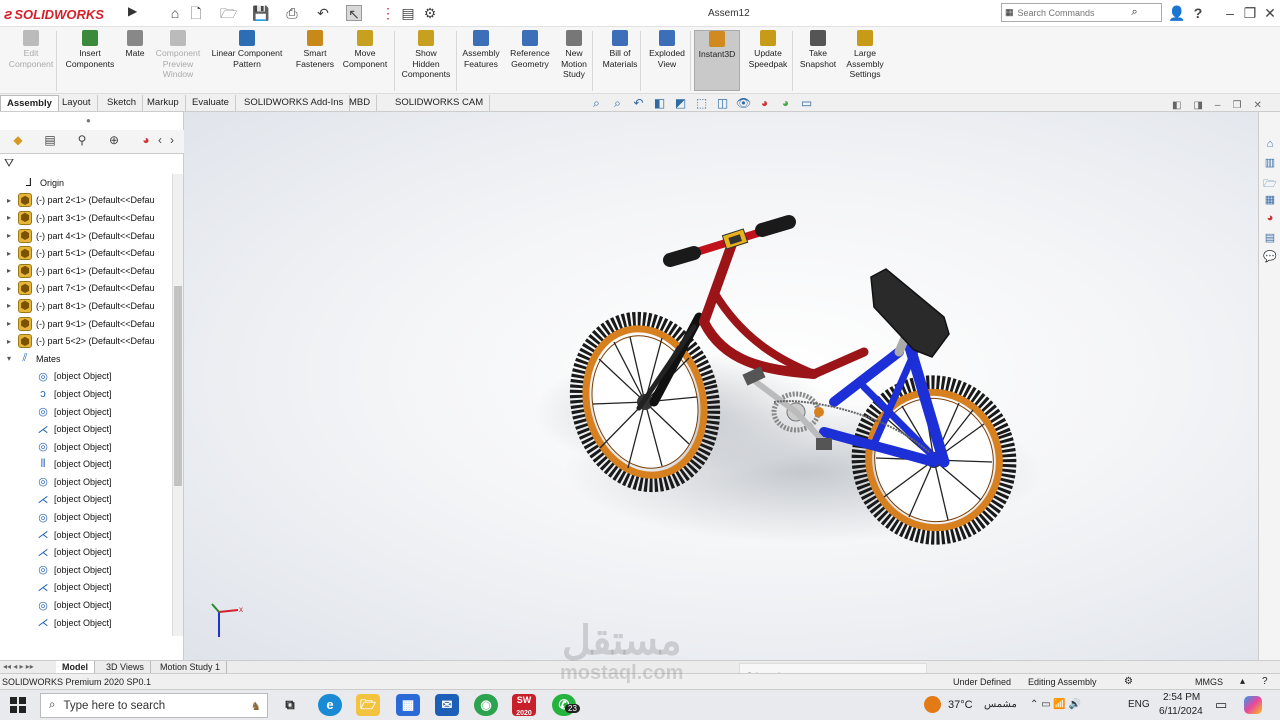  What do you see at coordinates (638, 103) in the screenshot?
I see `previous-view-icon: ↶` at bounding box center [638, 103].